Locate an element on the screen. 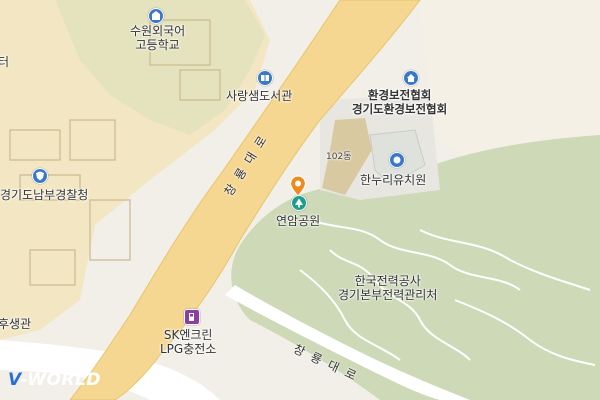 The height and width of the screenshot is (400, 600). poi-label-kepco: 한국전력공사 경기본부전력관리처 is located at coordinates (387, 288).